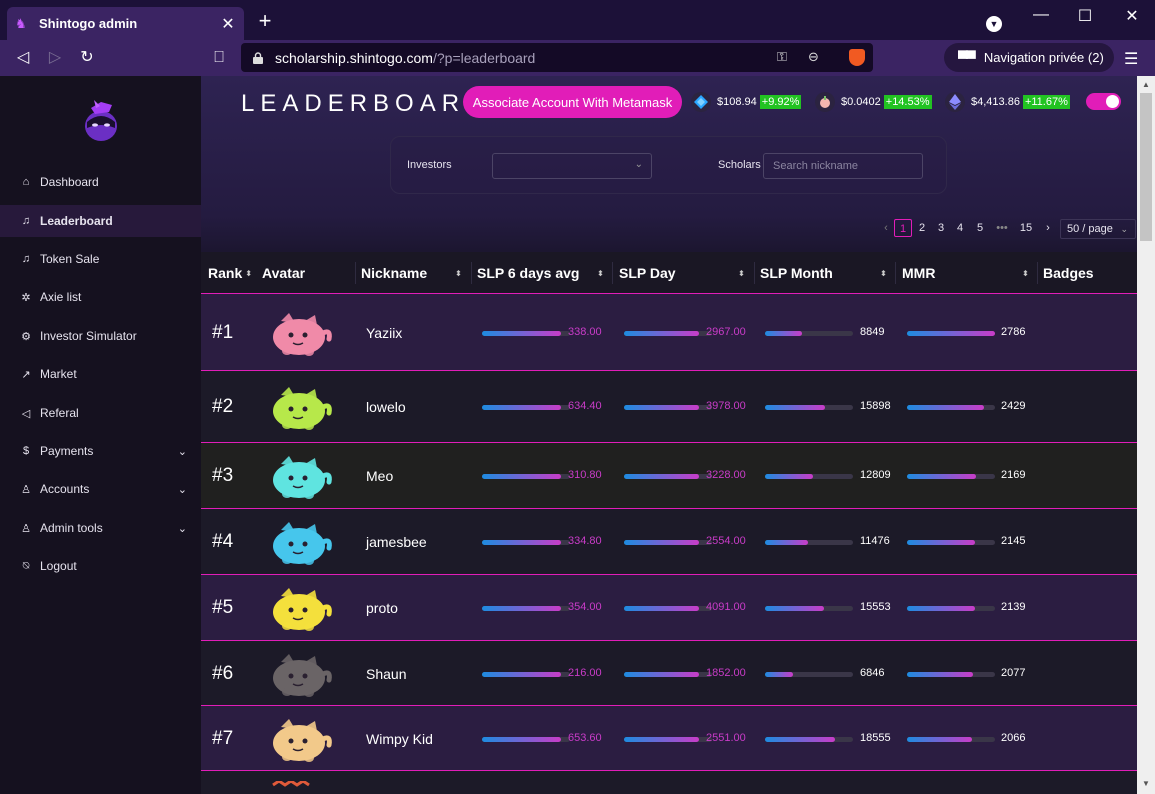 This screenshot has width=1155, height=794. Describe the element at coordinates (903, 228) in the screenshot. I see `page-1: 1` at that location.